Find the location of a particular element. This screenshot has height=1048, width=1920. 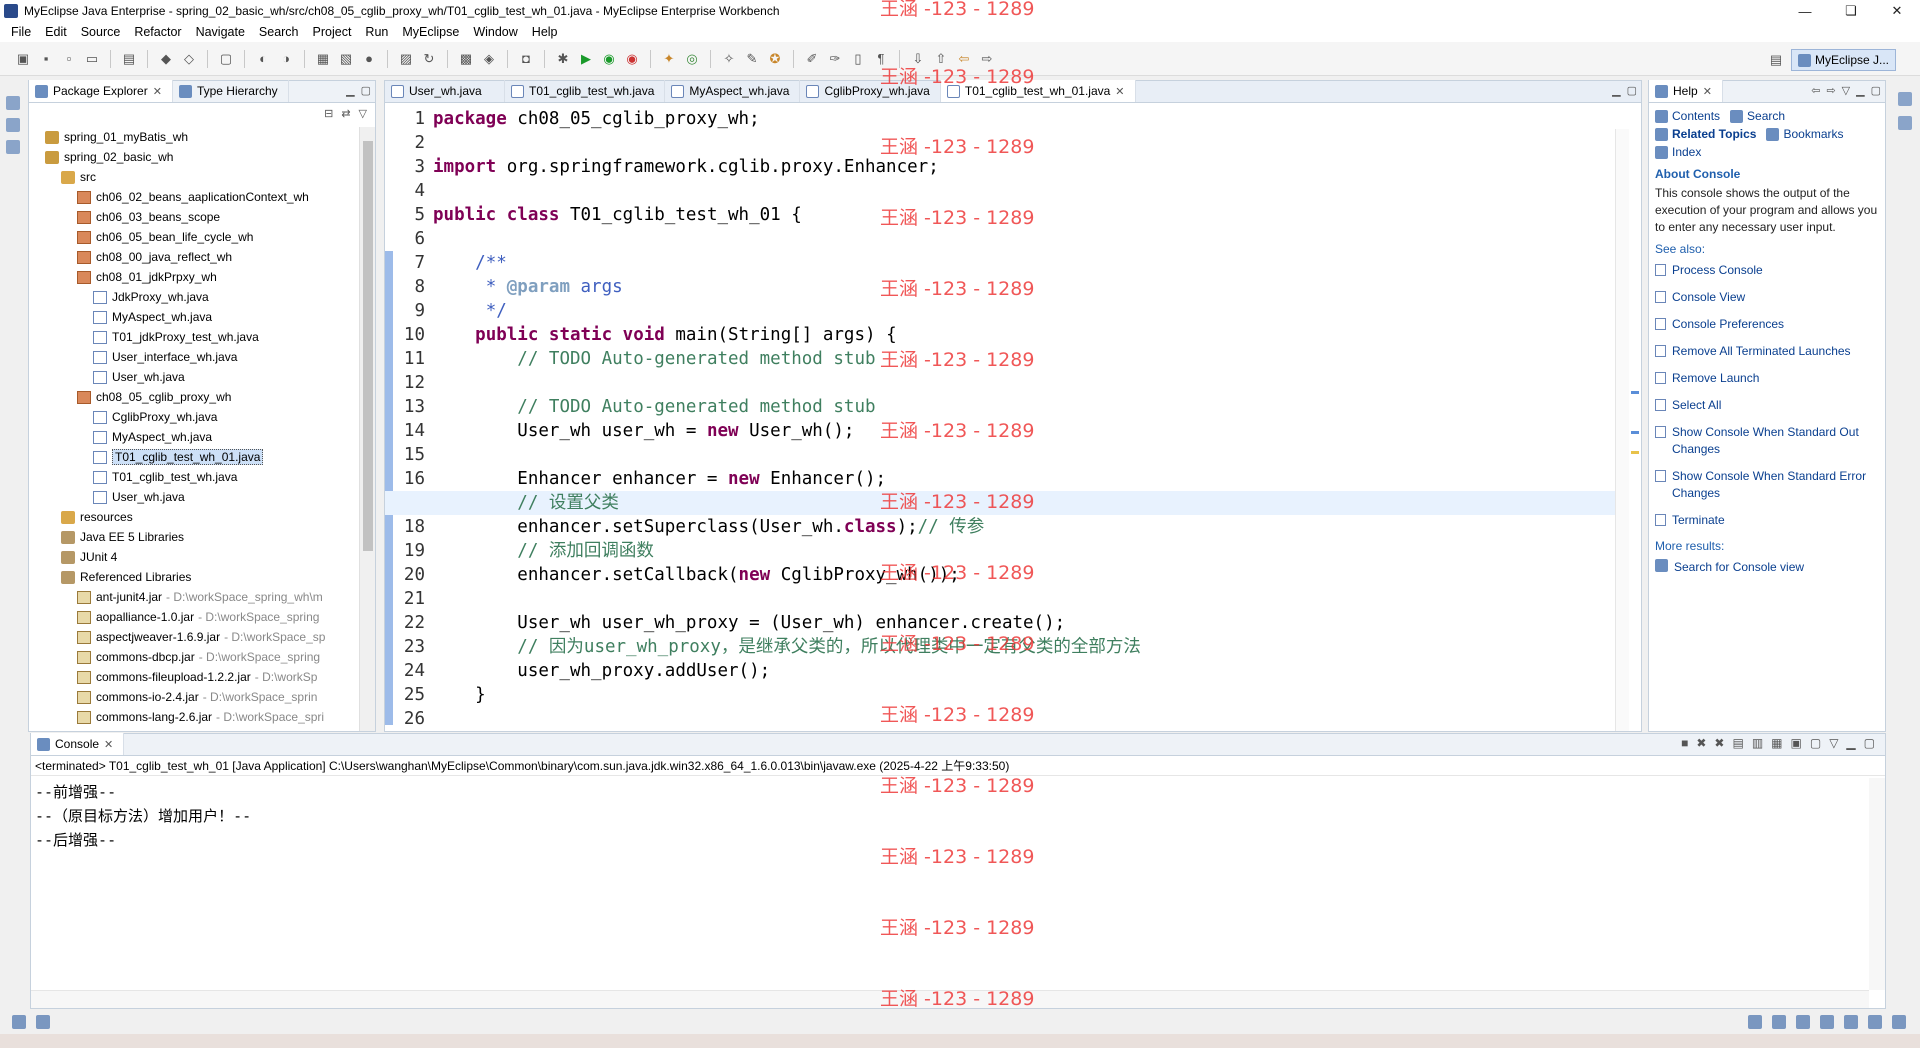

see-also-link: Show Console When Standard Error Changes is located at coordinates (1767, 485).